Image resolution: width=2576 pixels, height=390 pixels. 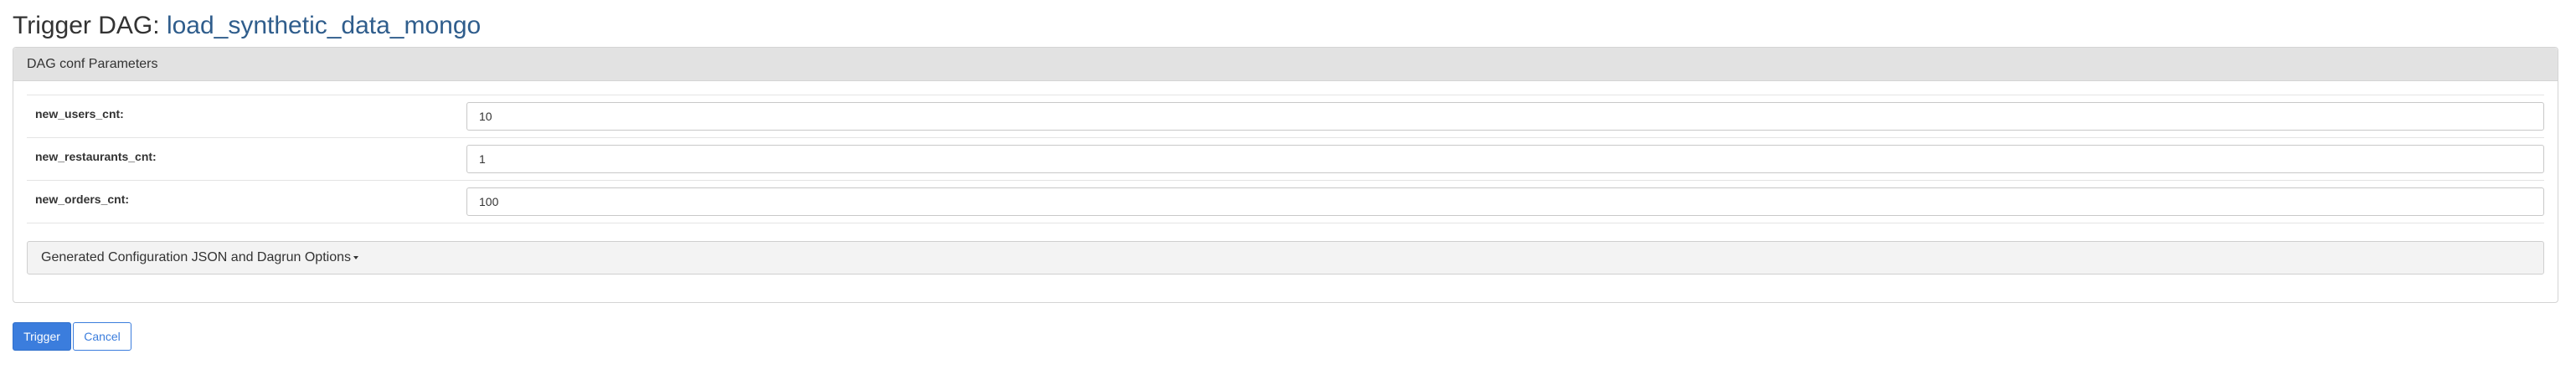 What do you see at coordinates (1286, 23) in the screenshot?
I see `page-title: Trigger DAG: load_synthetic_data_mongo` at bounding box center [1286, 23].